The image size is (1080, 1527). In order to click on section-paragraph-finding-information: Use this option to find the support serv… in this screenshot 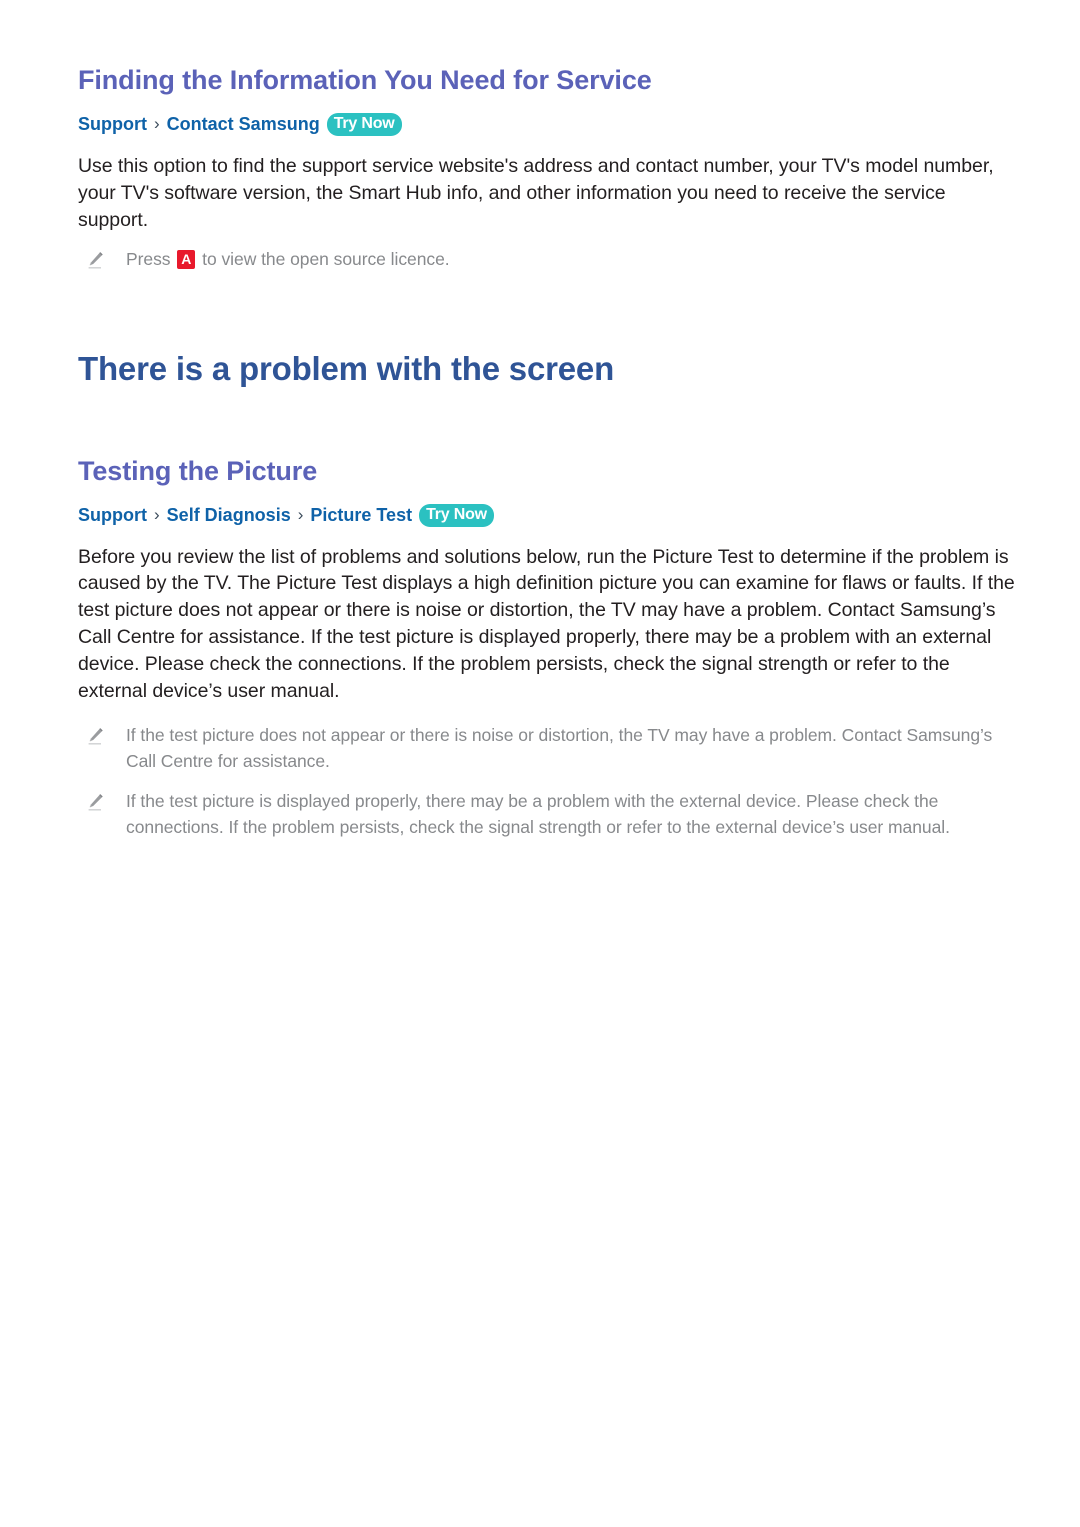, I will do `click(536, 192)`.